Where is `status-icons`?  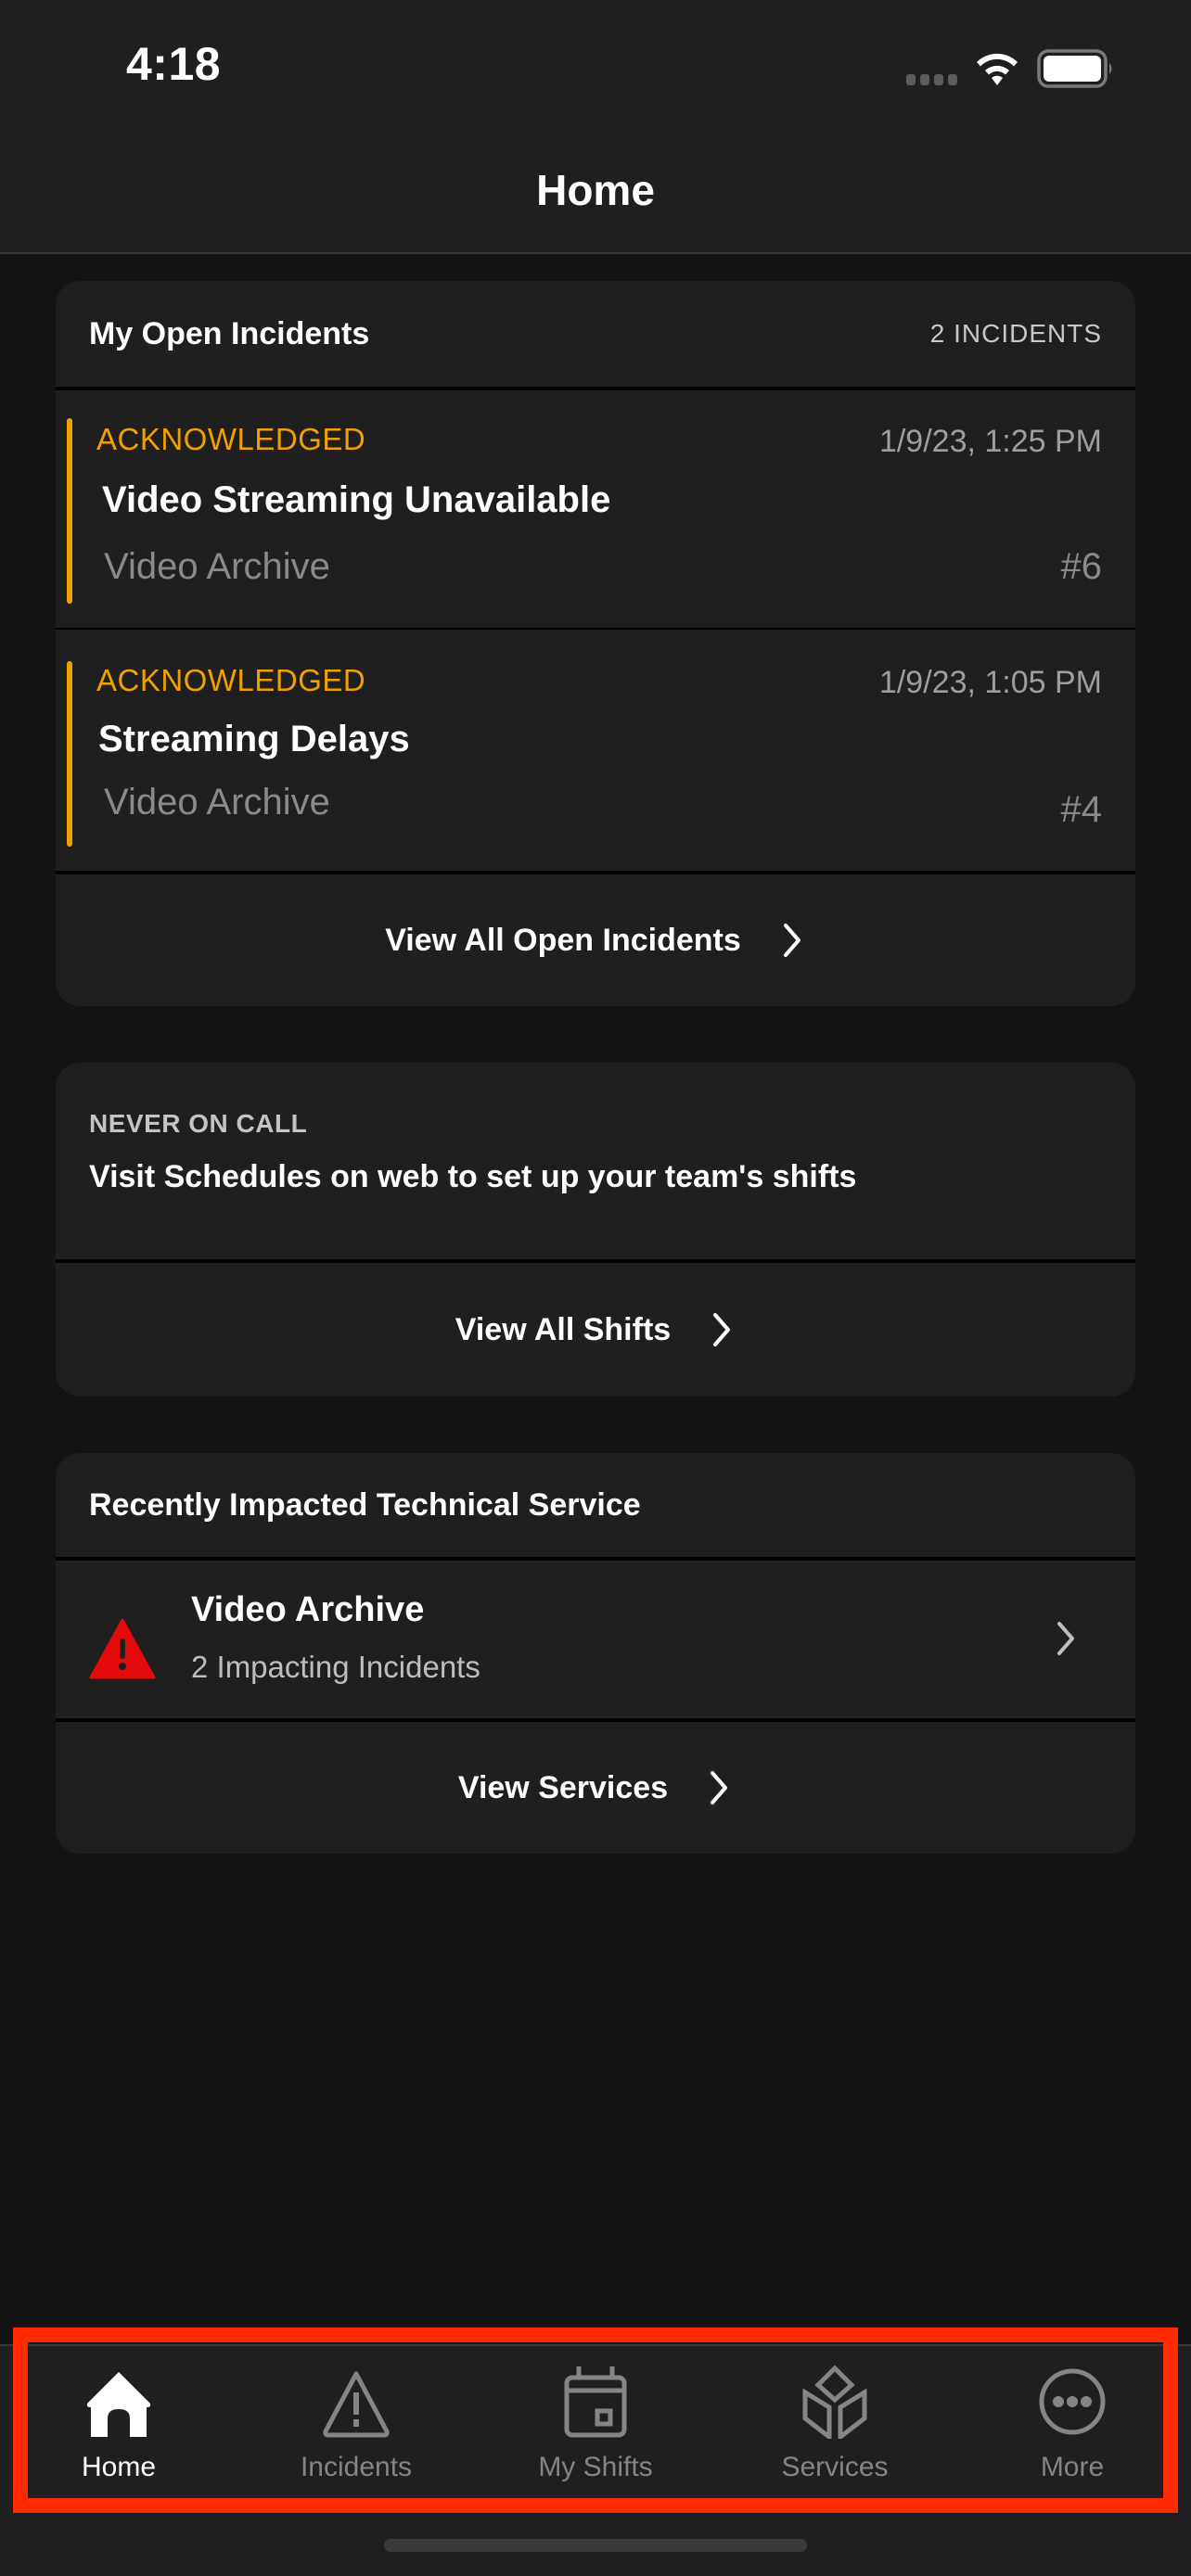 status-icons is located at coordinates (1010, 68).